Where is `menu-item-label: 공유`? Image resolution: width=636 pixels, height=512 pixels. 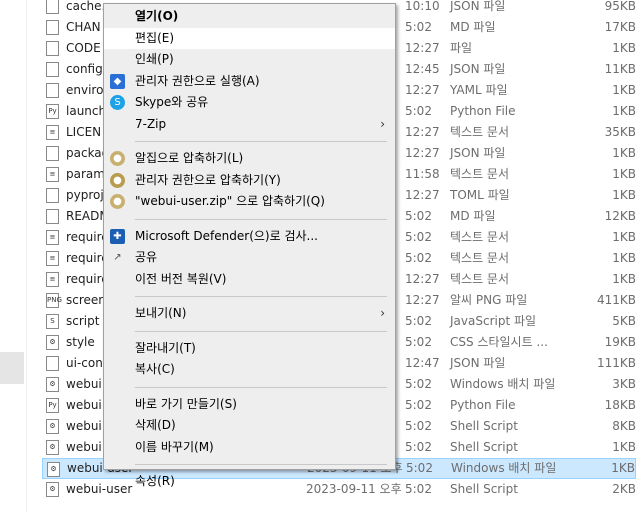
menu-item-label: 공유 is located at coordinates (146, 257).